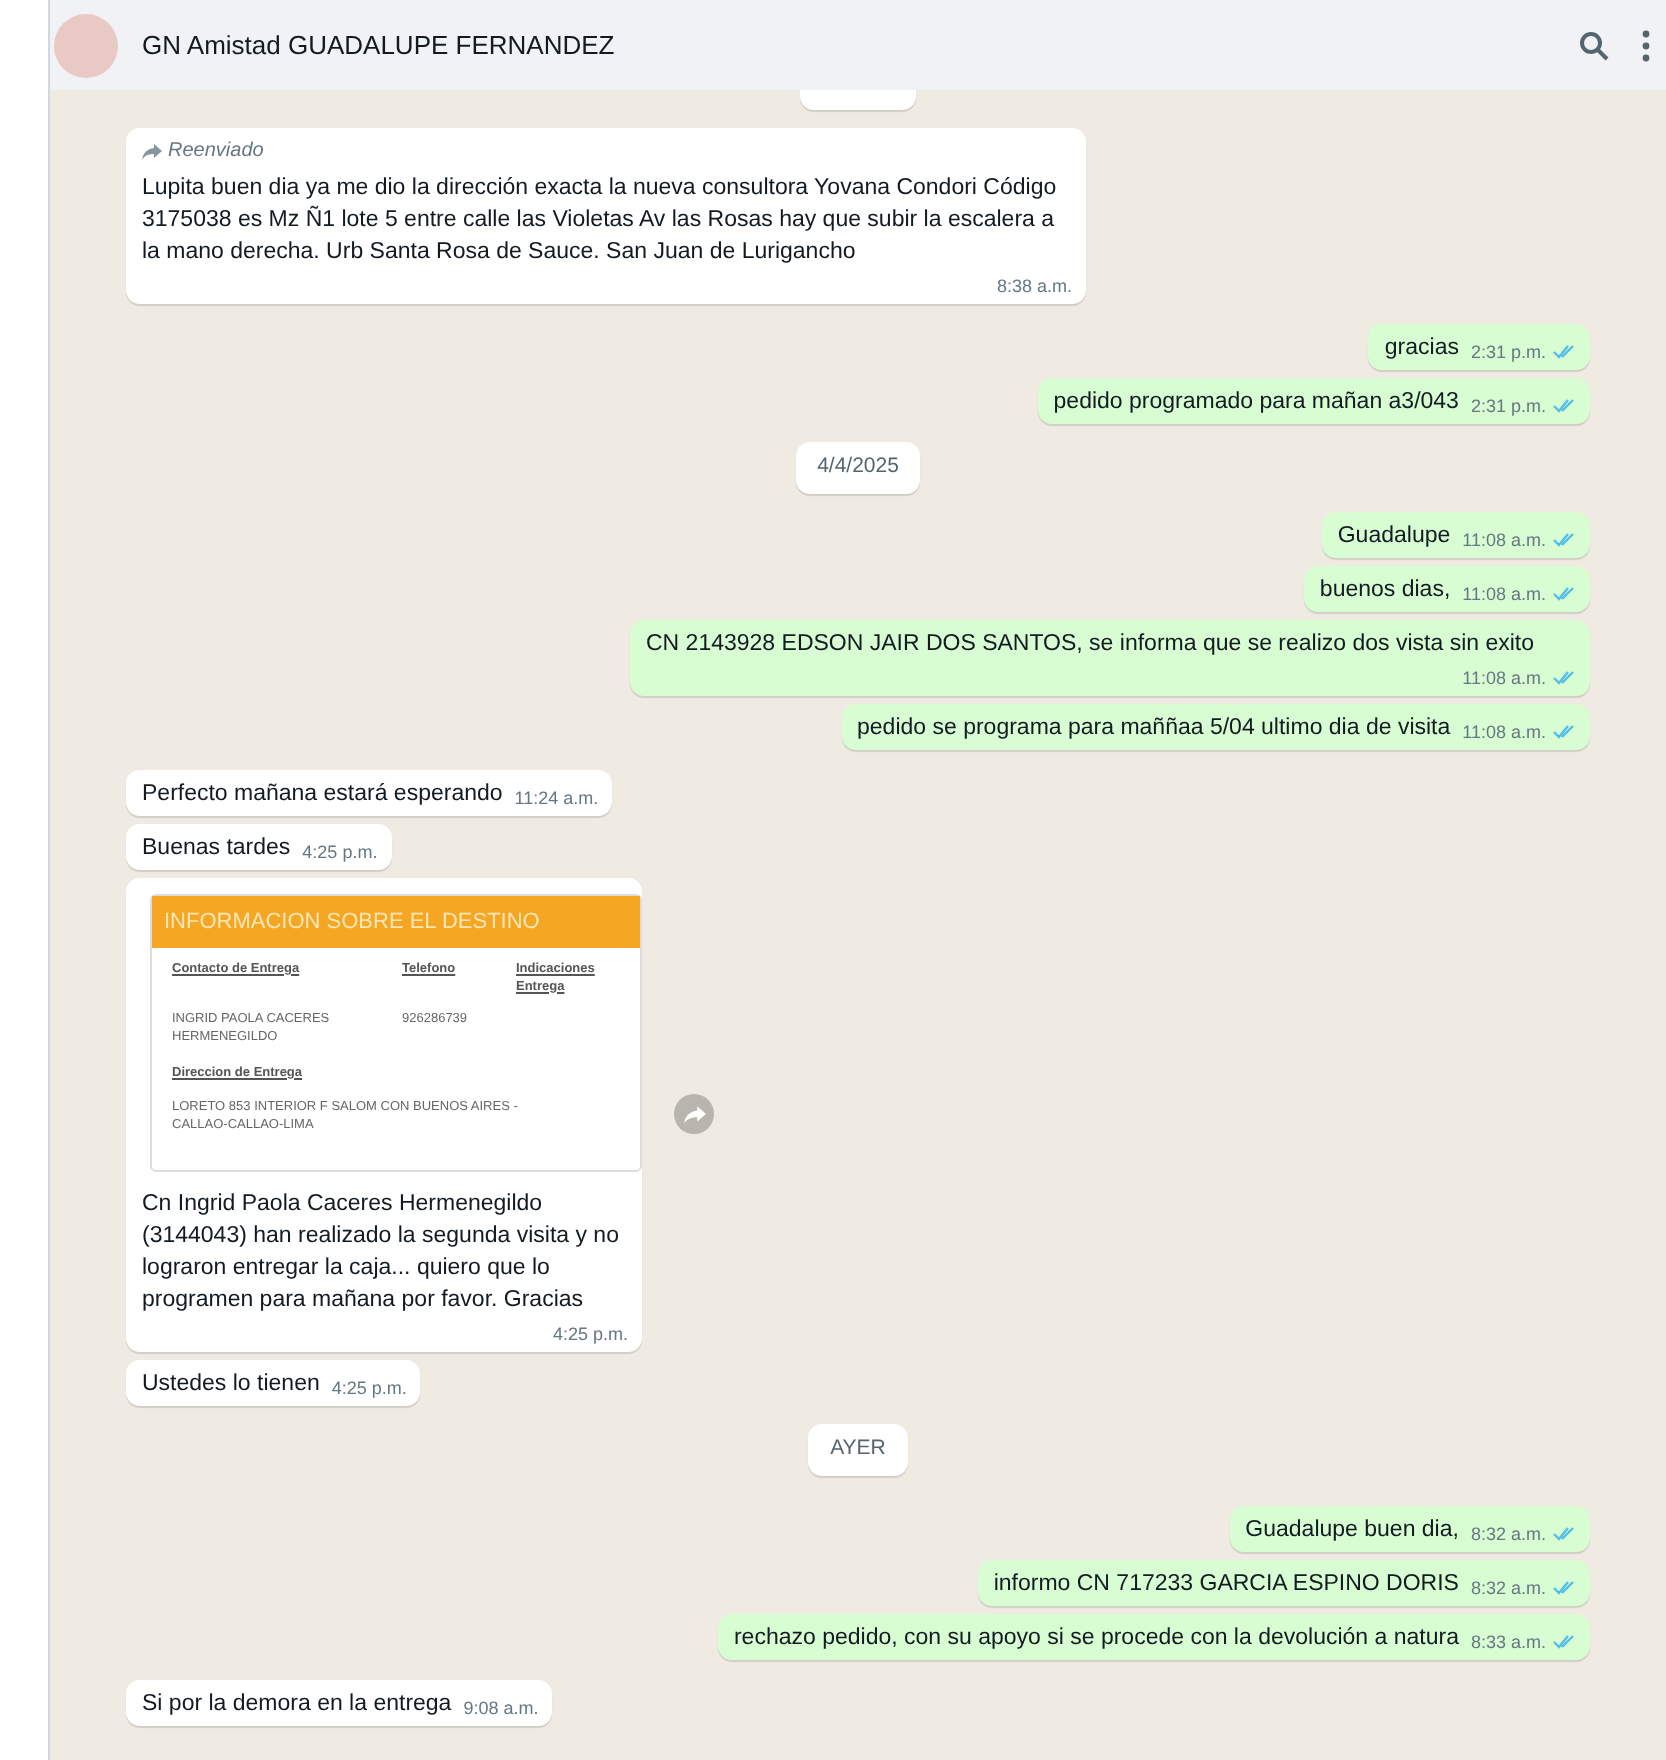 The height and width of the screenshot is (1760, 1666). What do you see at coordinates (600, 221) in the screenshot?
I see `message-text: Lupita buen dia ya me dio la dirección exacta la nueva consultora Yovana Condori Código 3175038 es Mz Ñ1 lote 5 entre calle las Violetas Av las Rosas hay que subir la escalera a la mano derecha. Urb Santa Rosa de Sauce. San Juan de Lurigancho` at bounding box center [600, 221].